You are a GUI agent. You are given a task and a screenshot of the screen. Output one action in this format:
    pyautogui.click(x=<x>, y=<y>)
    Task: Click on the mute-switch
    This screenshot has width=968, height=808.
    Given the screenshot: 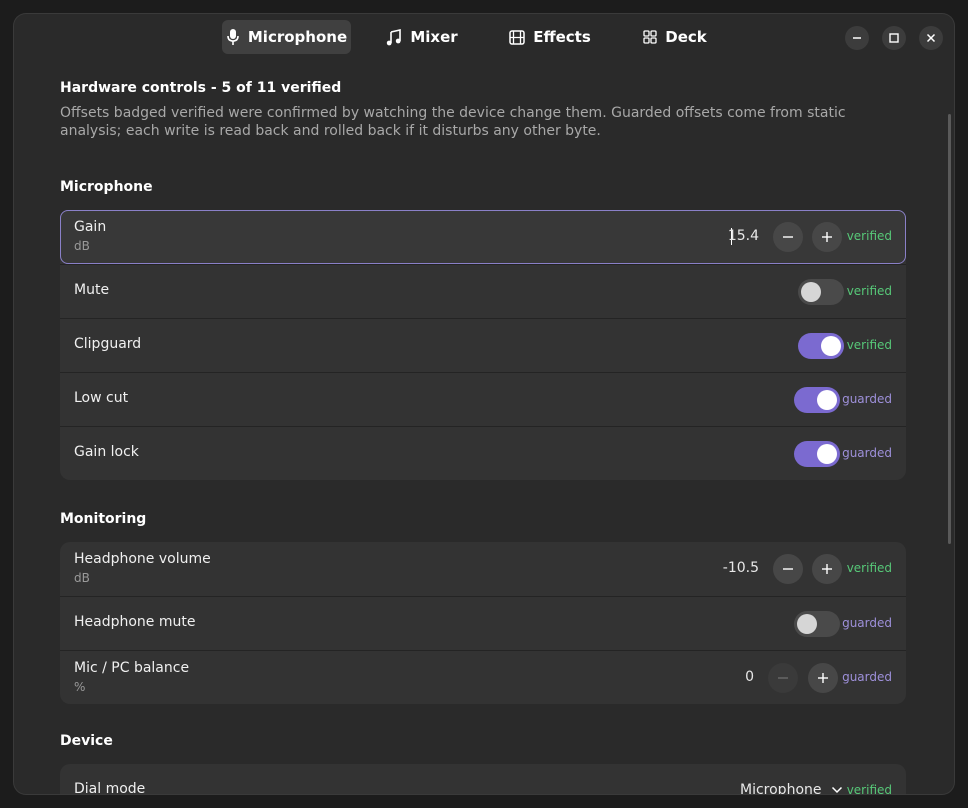 What is the action you would take?
    pyautogui.click(x=821, y=292)
    